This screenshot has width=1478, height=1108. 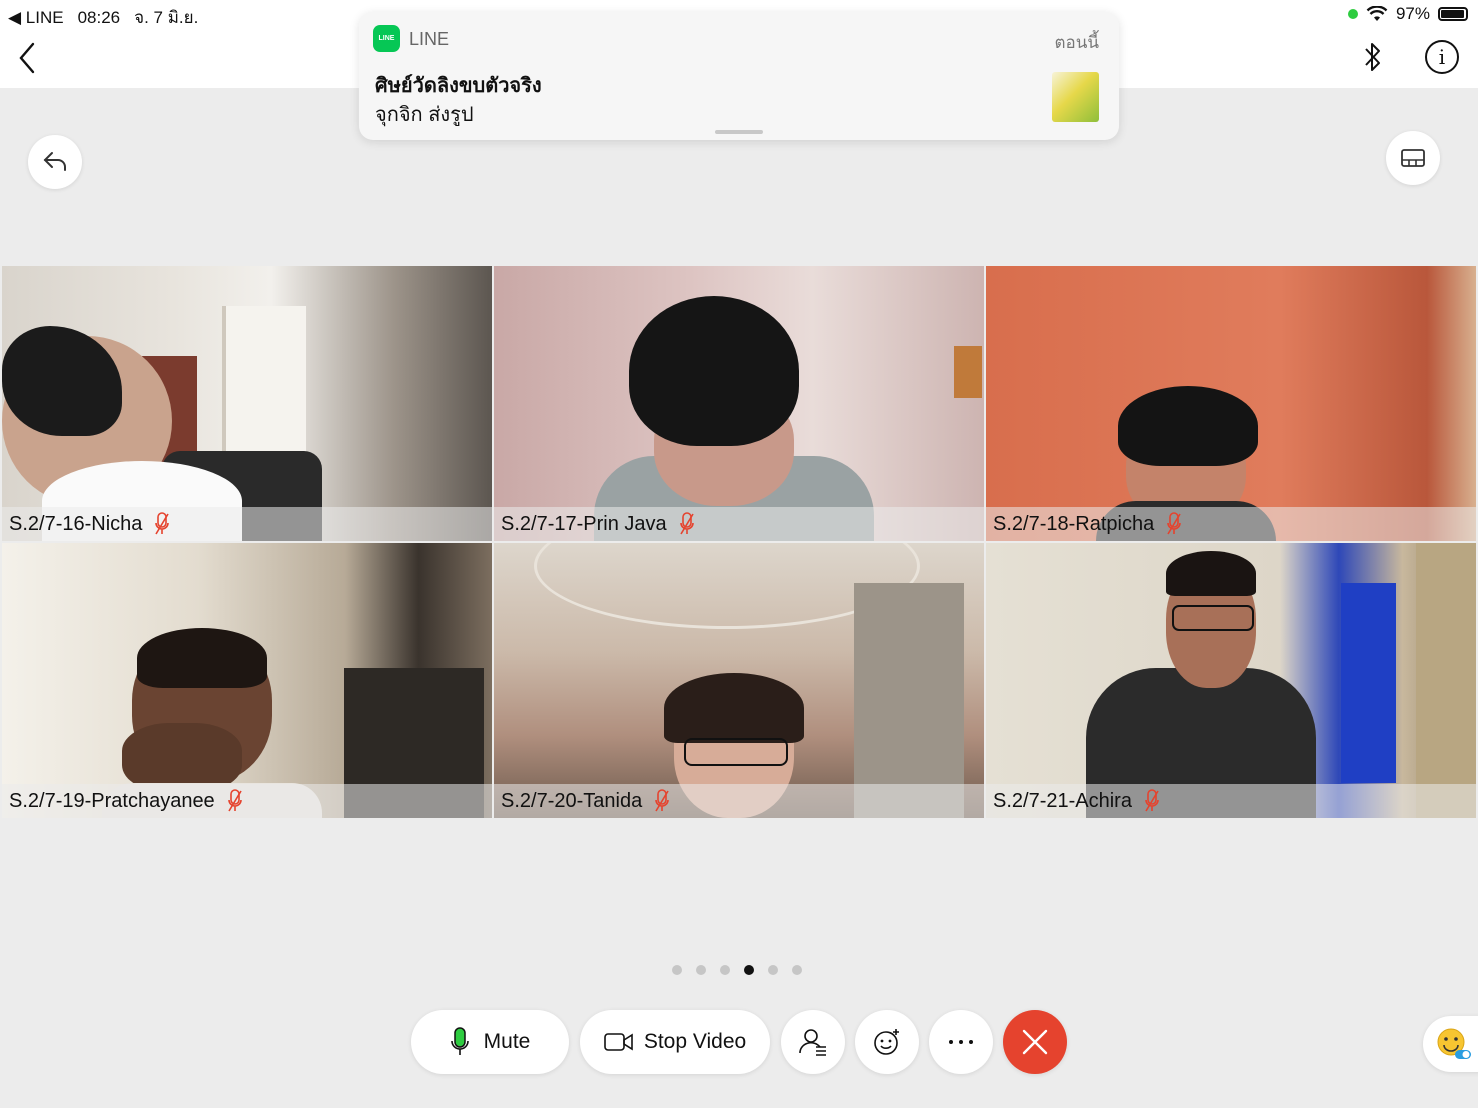 I want to click on participants-list-icon, so click(x=812, y=1042).